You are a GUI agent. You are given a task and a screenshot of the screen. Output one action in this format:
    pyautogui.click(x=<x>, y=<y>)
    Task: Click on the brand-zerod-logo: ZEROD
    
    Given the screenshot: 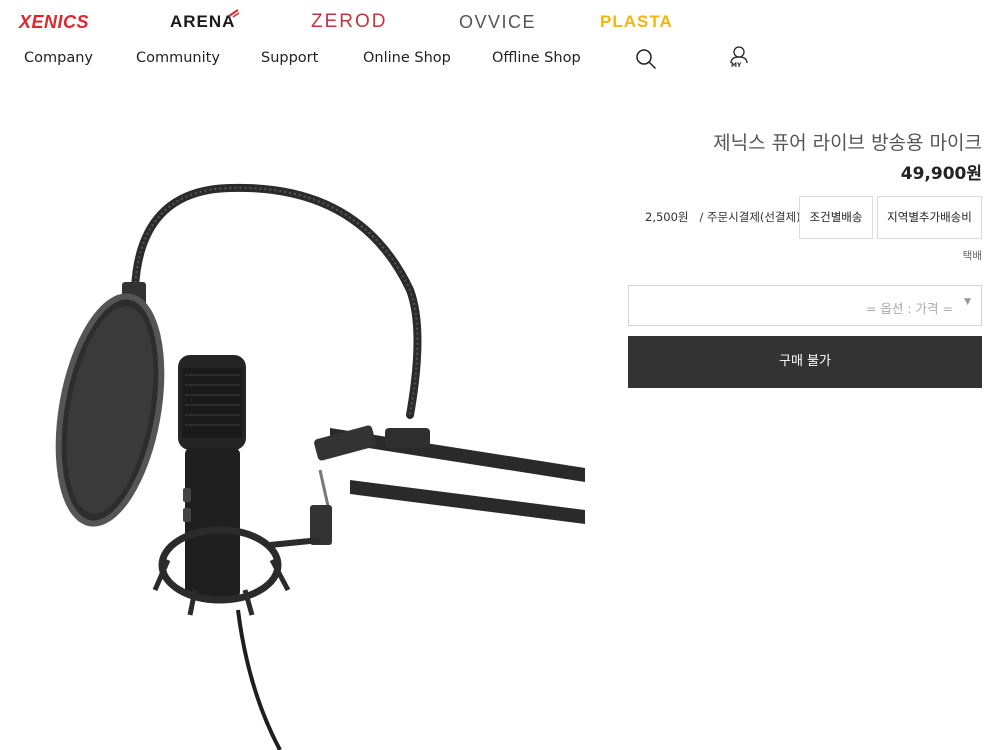 What is the action you would take?
    pyautogui.click(x=349, y=22)
    